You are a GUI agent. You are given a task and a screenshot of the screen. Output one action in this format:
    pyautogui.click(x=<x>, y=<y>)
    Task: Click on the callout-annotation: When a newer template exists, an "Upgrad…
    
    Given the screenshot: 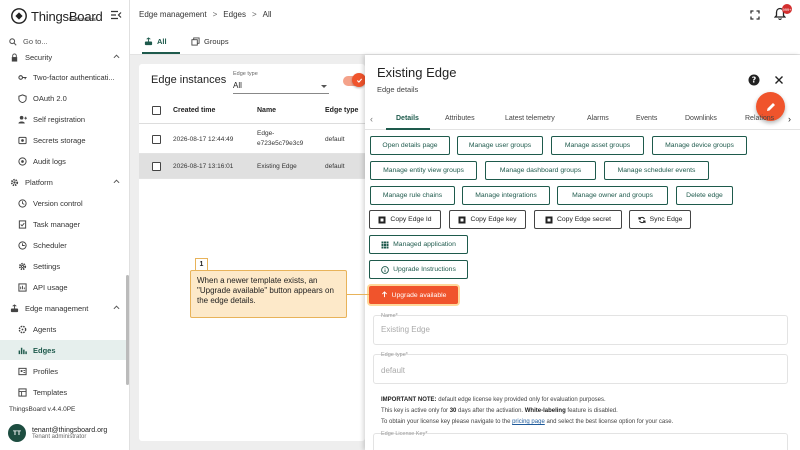 What is the action you would take?
    pyautogui.click(x=268, y=294)
    